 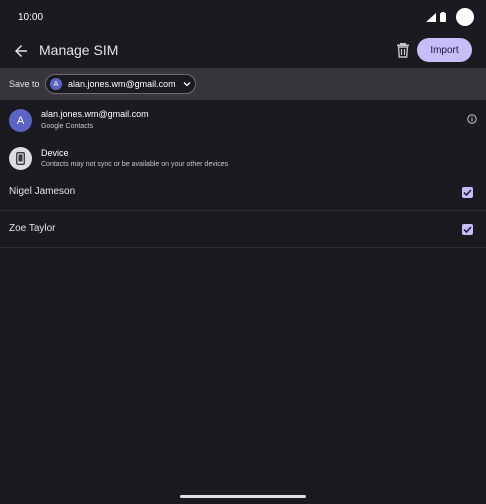 I want to click on contact-name: Nigel Jameson, so click(x=42, y=191).